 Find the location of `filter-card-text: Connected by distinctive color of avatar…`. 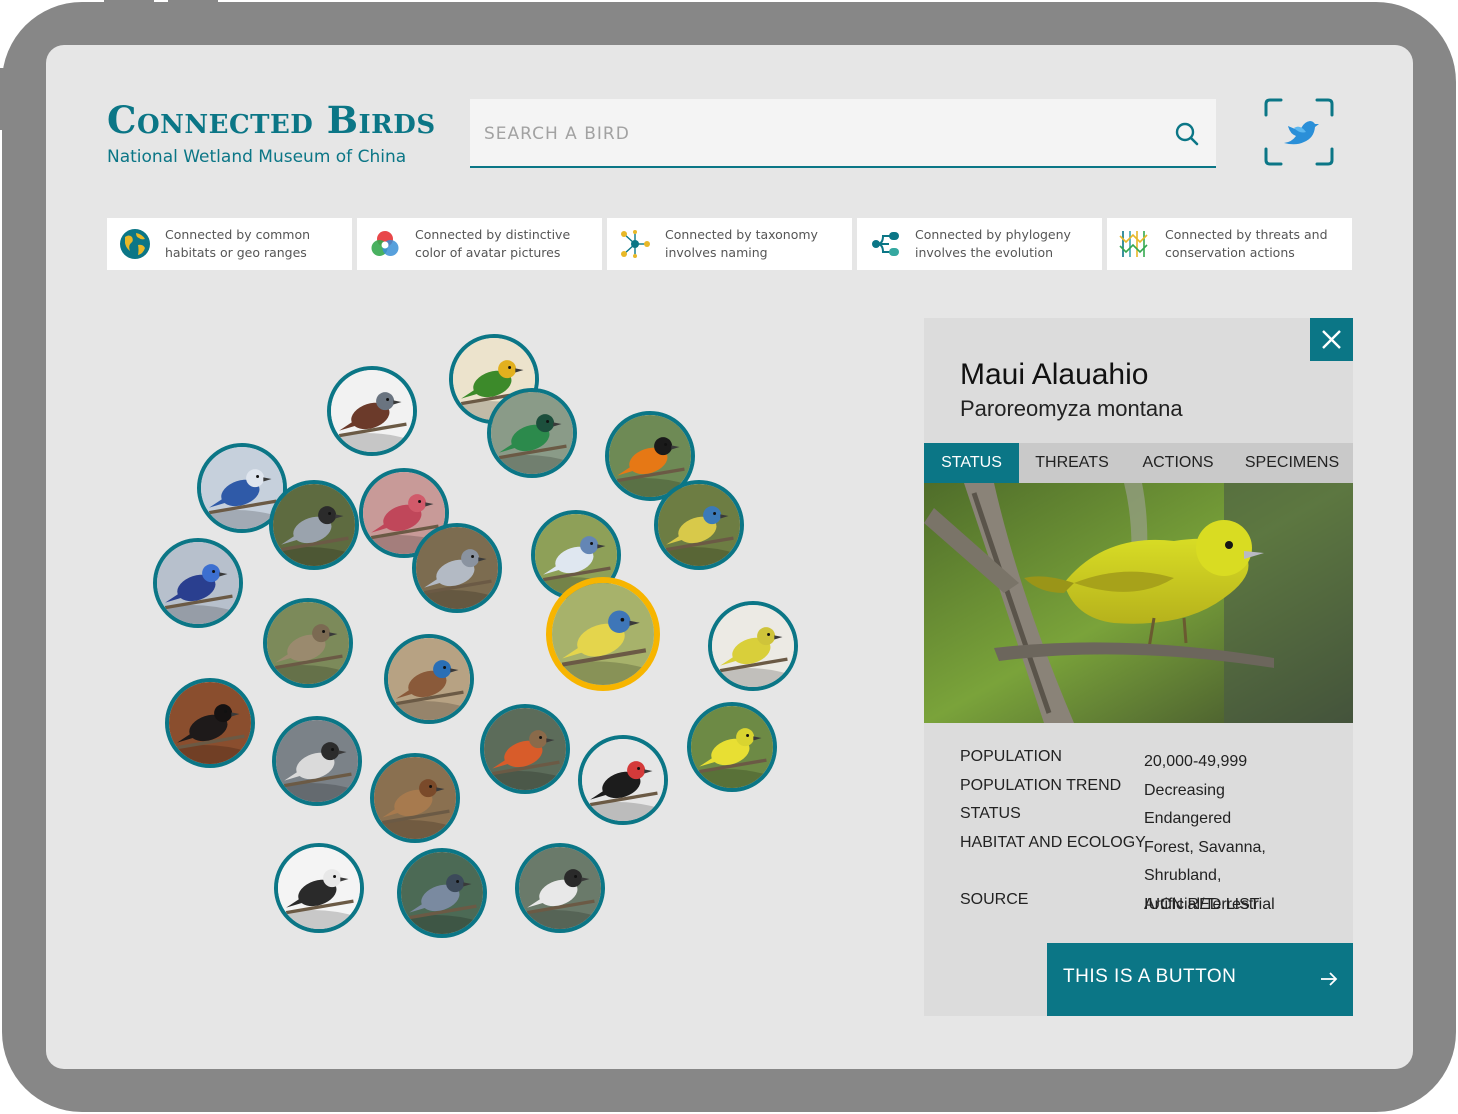

filter-card-text: Connected by distinctive color of avatar… is located at coordinates (493, 243).